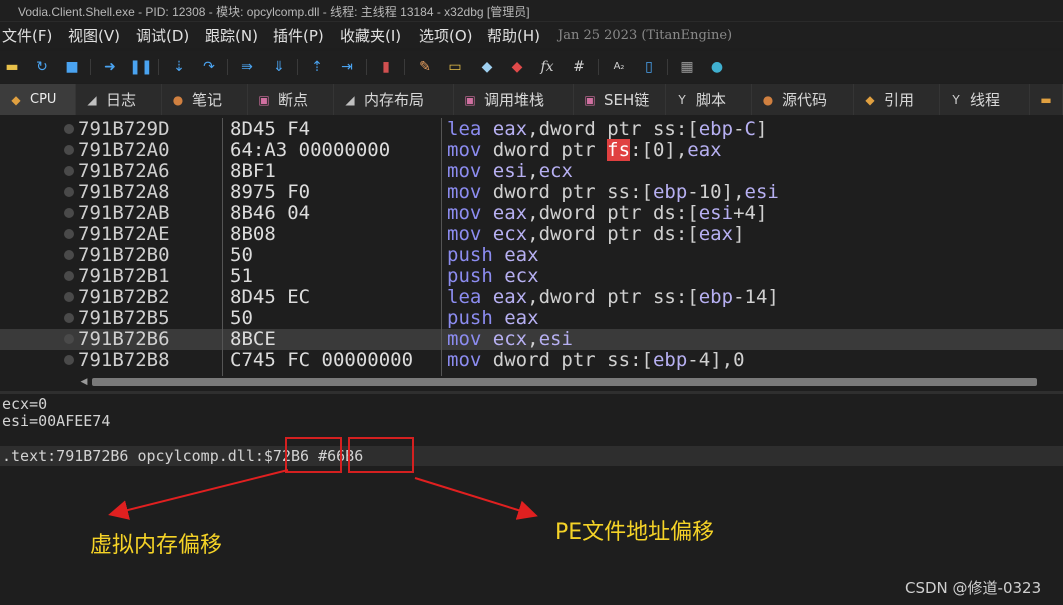 The image size is (1063, 605). I want to click on arrow-to-rva-label, so click(198, 494).